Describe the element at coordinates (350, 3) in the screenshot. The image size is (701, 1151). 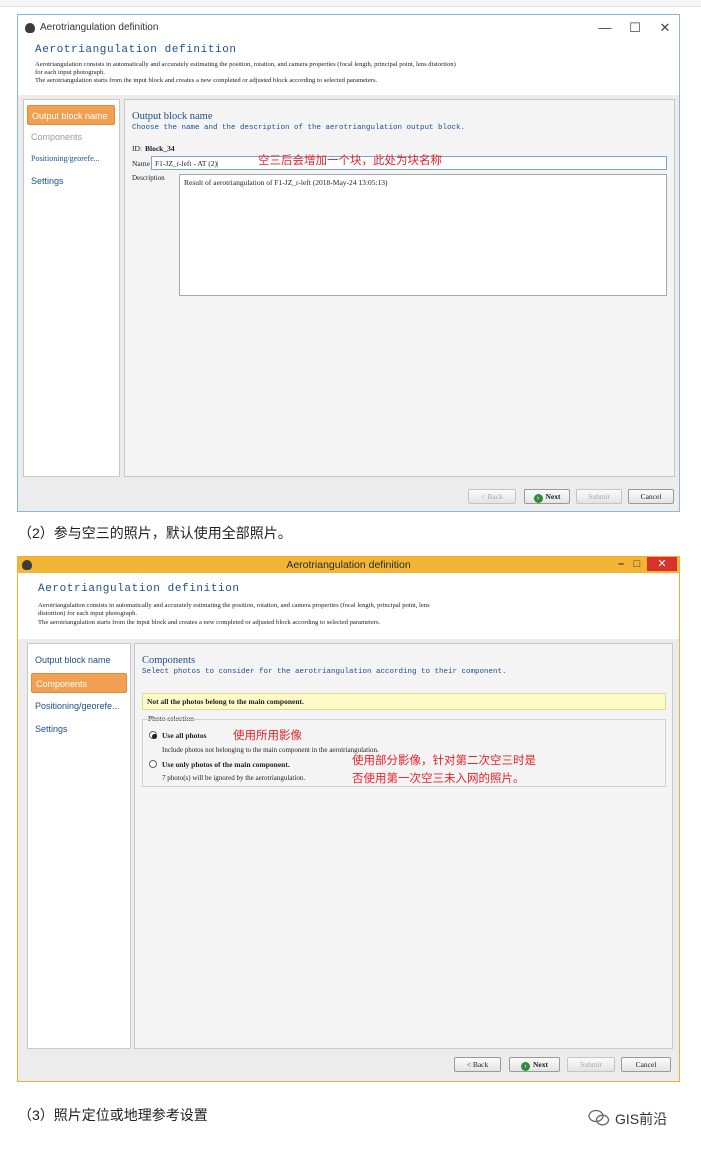
I see `top-strip` at that location.